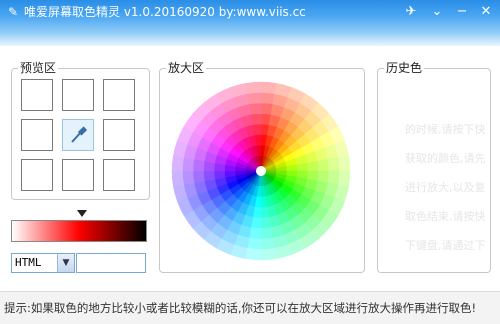  What do you see at coordinates (165, 12) in the screenshot?
I see `window-title: 唯爱屏幕取色精灵 v1.0.20160920 by:www.viis.cc` at bounding box center [165, 12].